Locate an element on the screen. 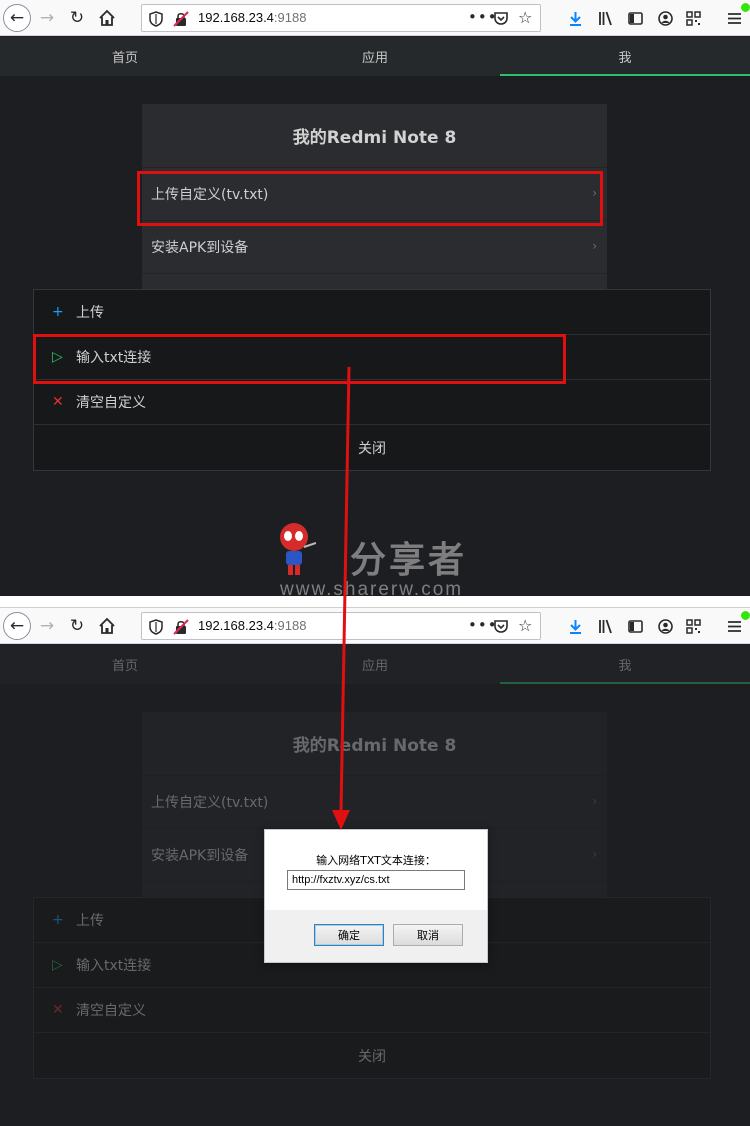 The width and height of the screenshot is (750, 1126). watermark-cn: 分享者 is located at coordinates (409, 560).